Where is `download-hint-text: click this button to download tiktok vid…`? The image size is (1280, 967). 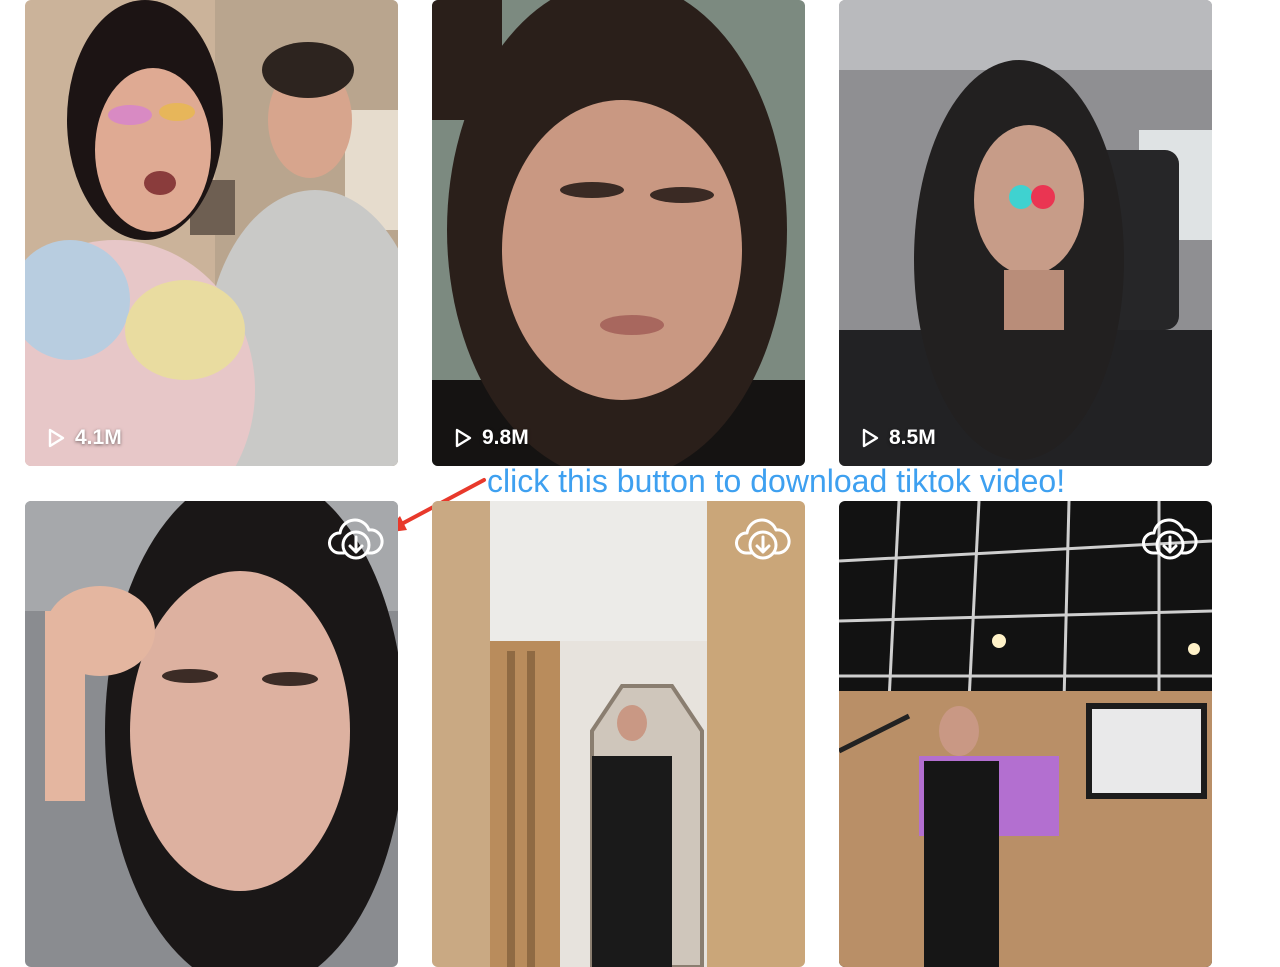 download-hint-text: click this button to download tiktok vid… is located at coordinates (776, 481).